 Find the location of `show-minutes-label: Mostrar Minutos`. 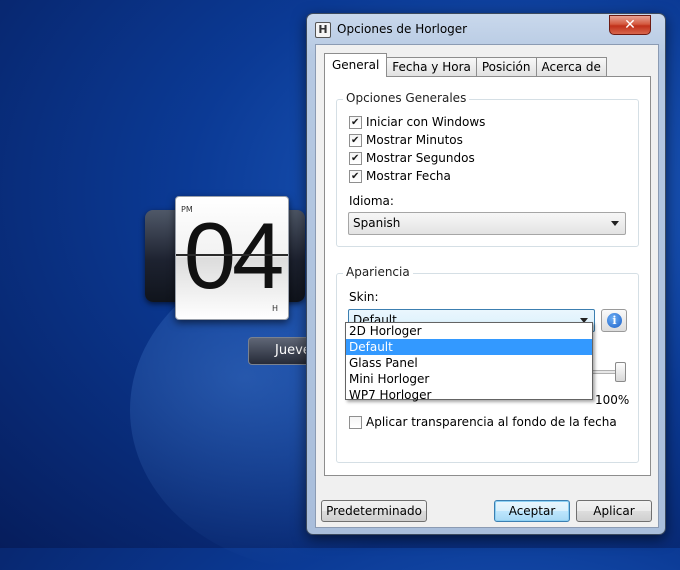

show-minutes-label: Mostrar Minutos is located at coordinates (414, 140).